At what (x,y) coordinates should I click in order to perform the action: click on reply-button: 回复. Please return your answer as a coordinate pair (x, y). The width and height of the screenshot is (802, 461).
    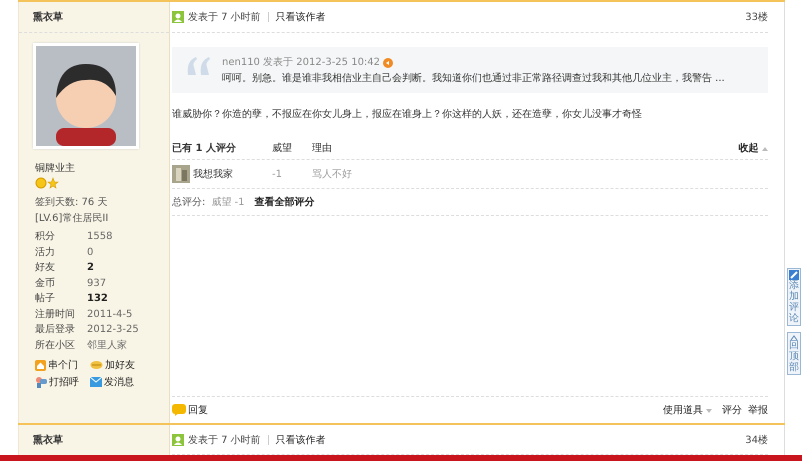
    Looking at the image, I should click on (190, 410).